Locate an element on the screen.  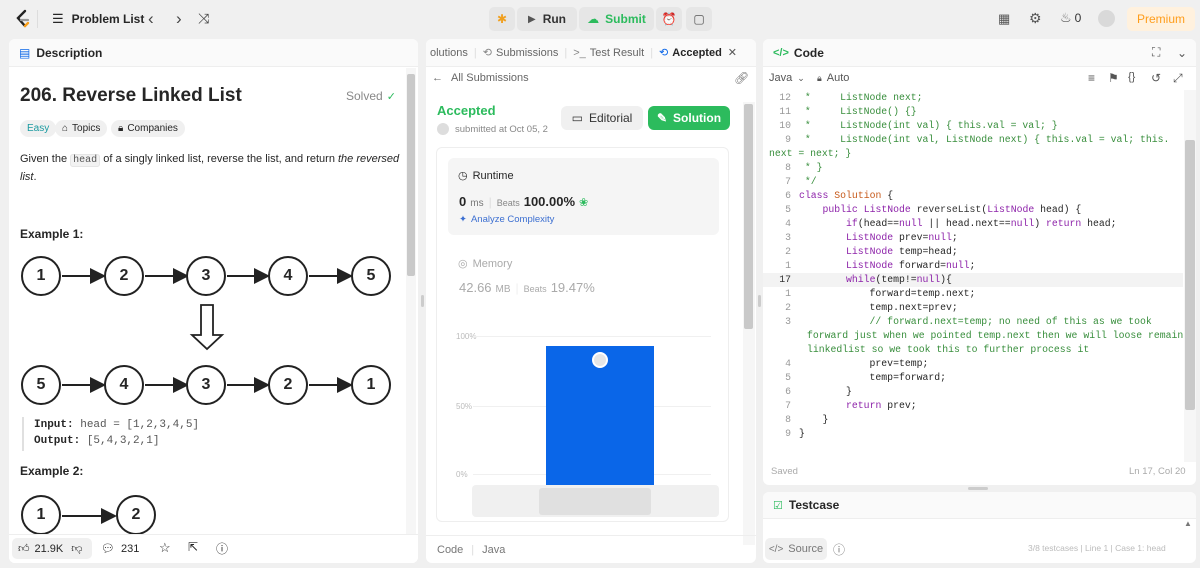
problem-list-label: Problem List is located at coordinates (108, 19).